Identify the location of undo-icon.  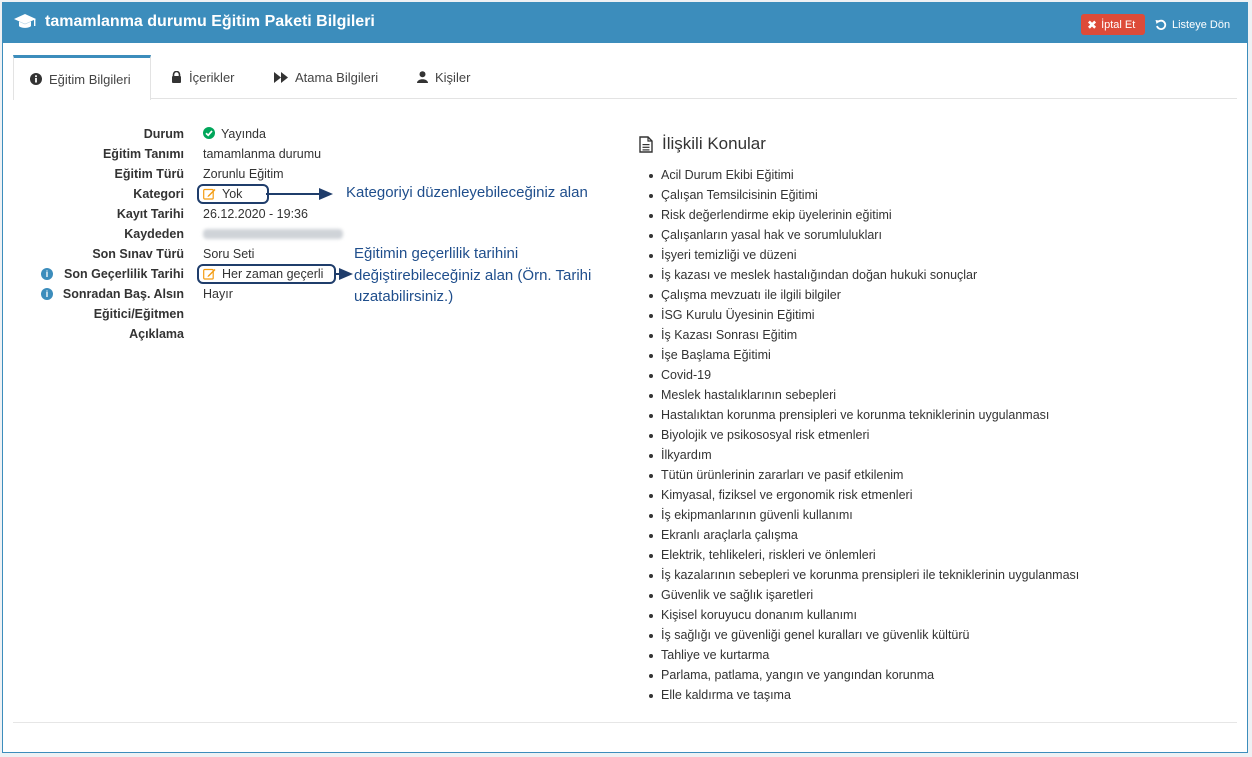
(1161, 24).